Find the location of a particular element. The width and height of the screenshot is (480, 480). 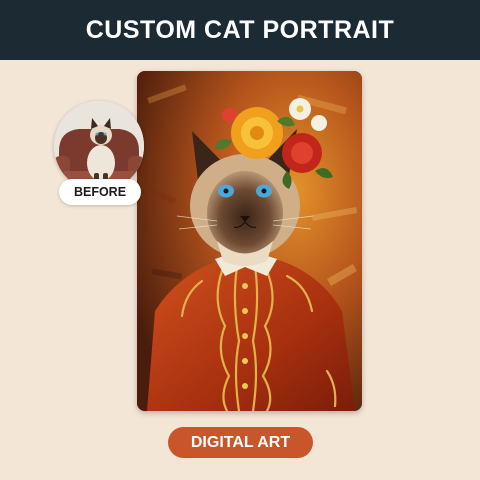

before-photo-circle is located at coordinates (99, 146).